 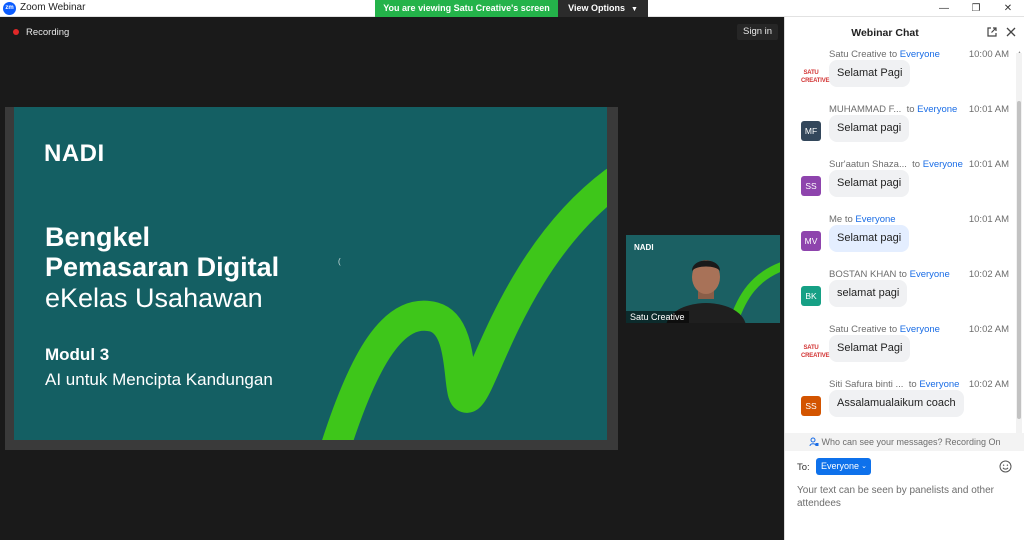 What do you see at coordinates (77, 354) in the screenshot?
I see `slide-module: Modul 3` at bounding box center [77, 354].